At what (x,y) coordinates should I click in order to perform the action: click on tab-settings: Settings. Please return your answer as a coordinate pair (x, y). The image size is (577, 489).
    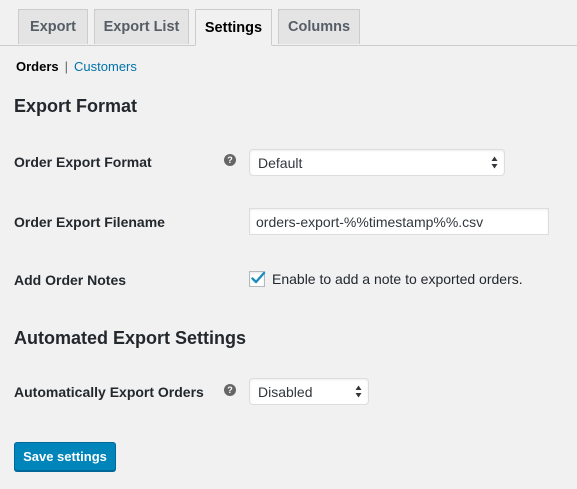
    Looking at the image, I should click on (233, 27).